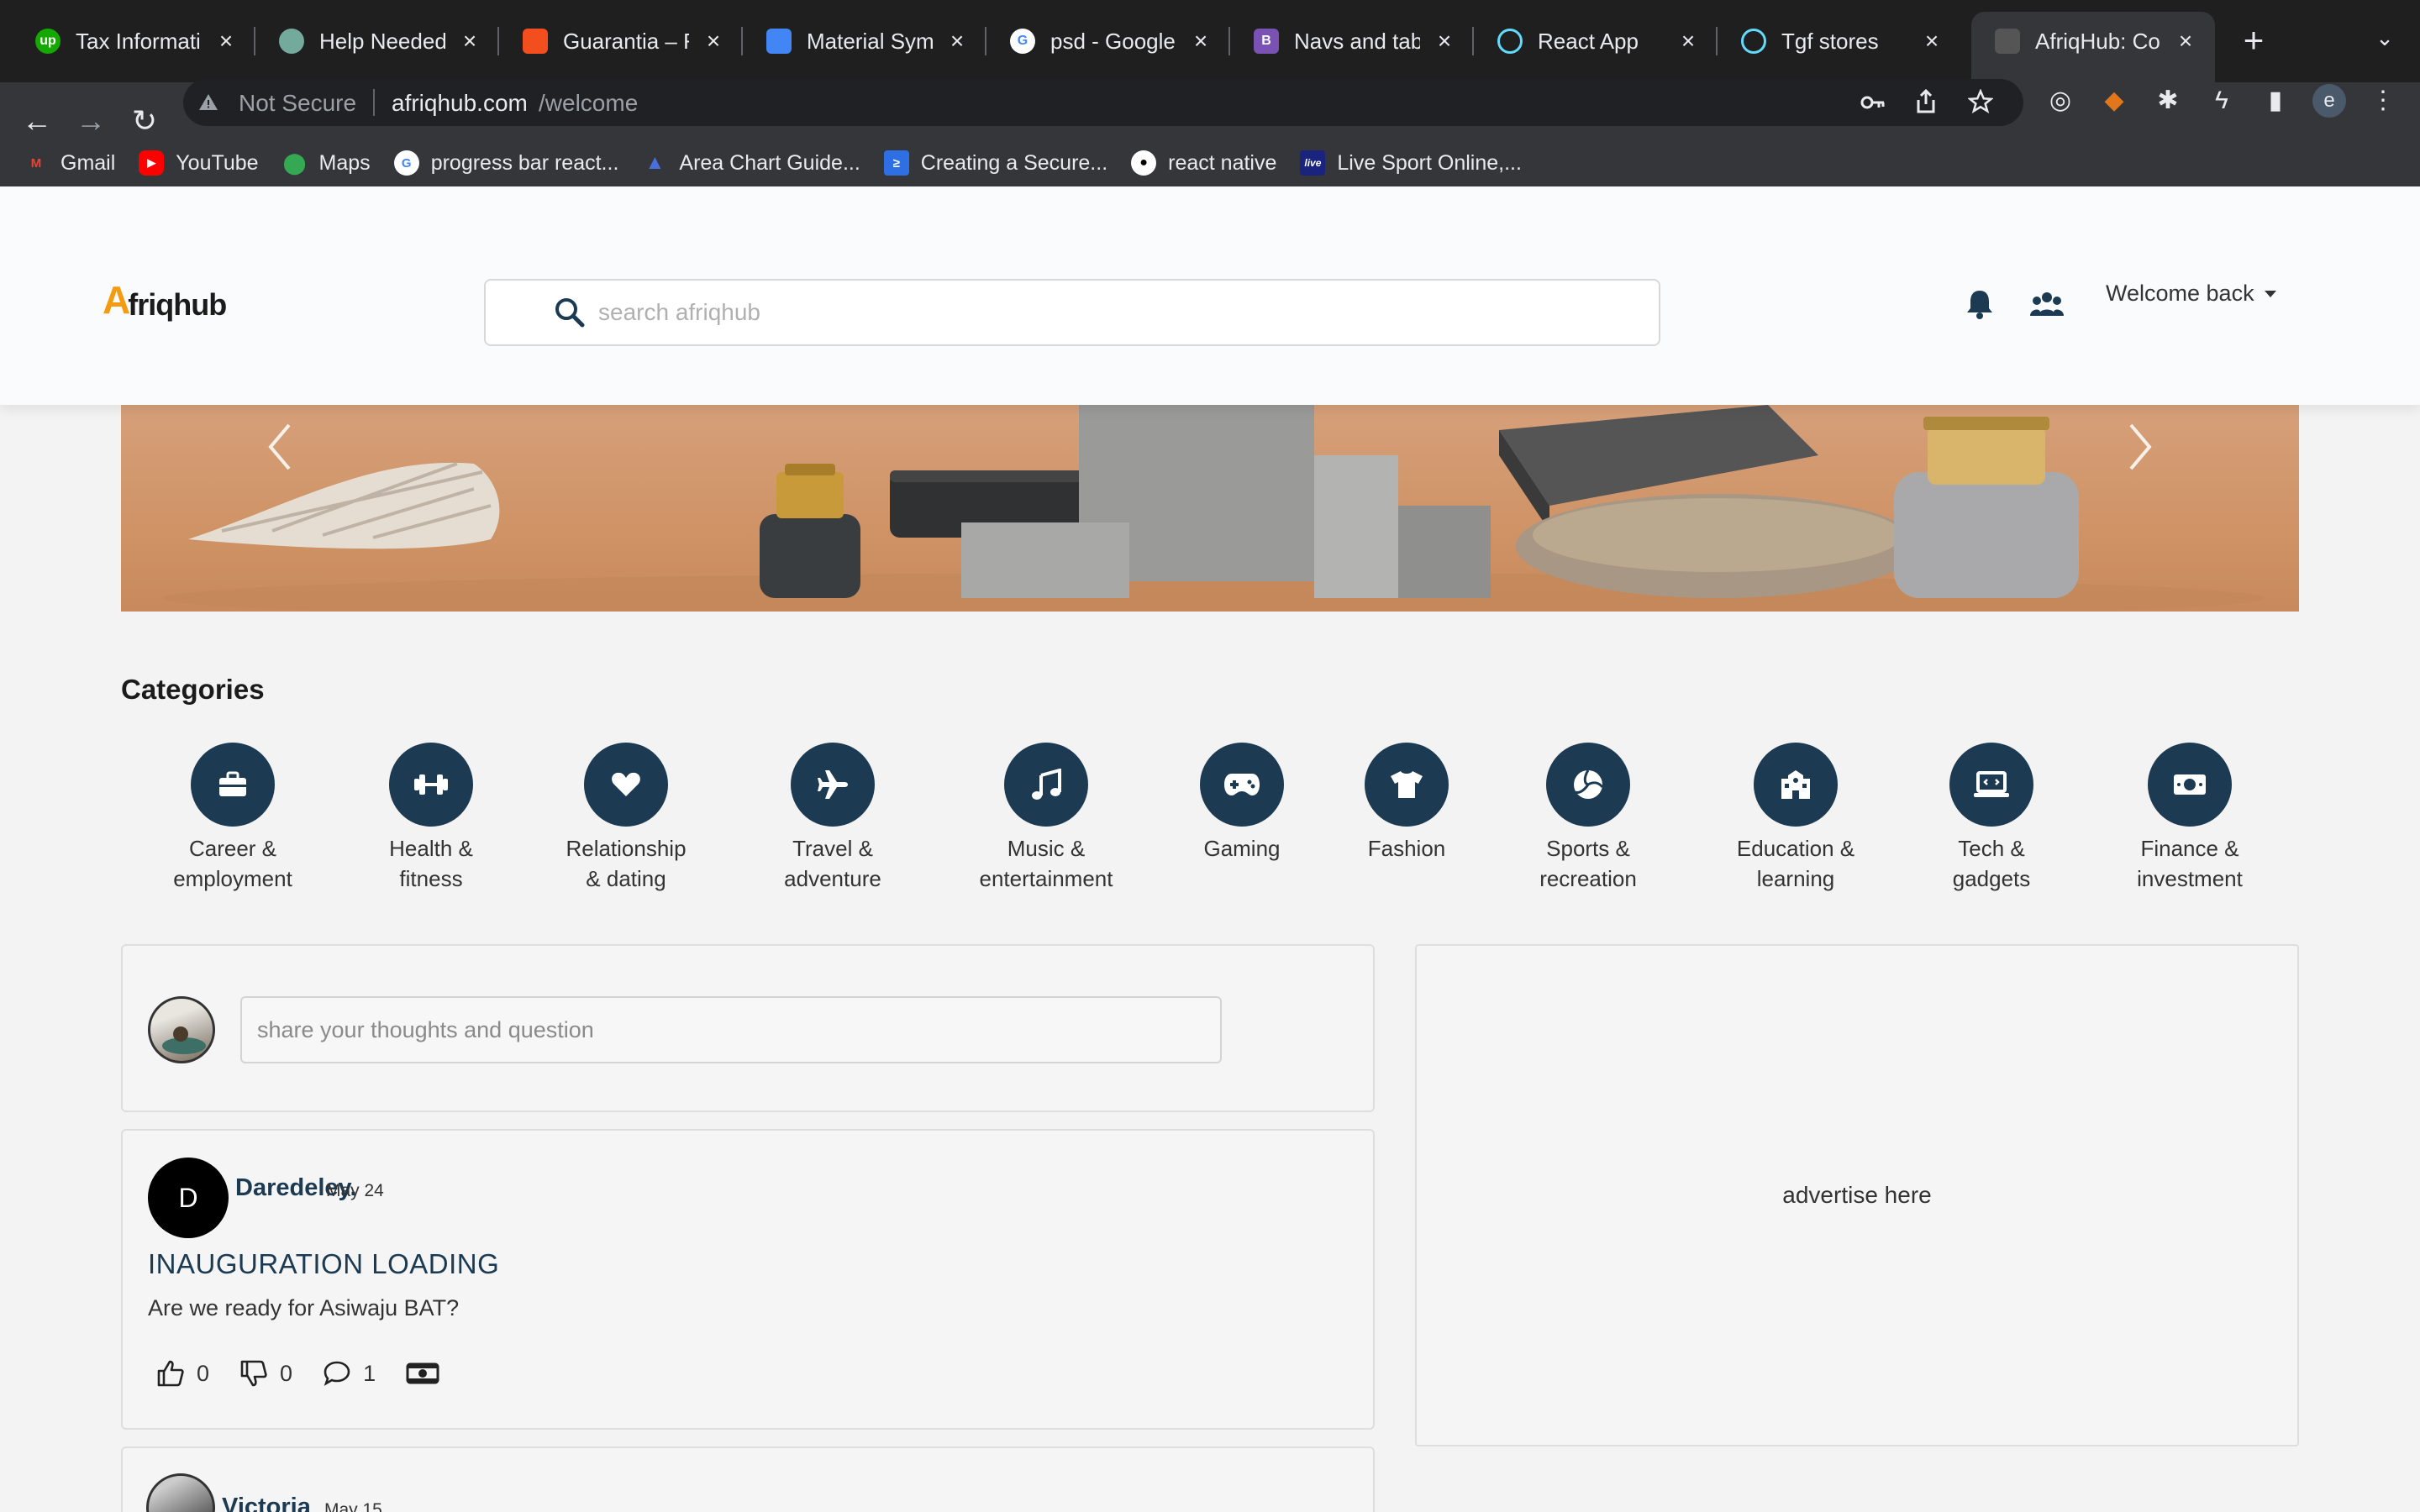 This screenshot has height=1512, width=2420. I want to click on bookmark-react-native: ● react native, so click(1203, 163).